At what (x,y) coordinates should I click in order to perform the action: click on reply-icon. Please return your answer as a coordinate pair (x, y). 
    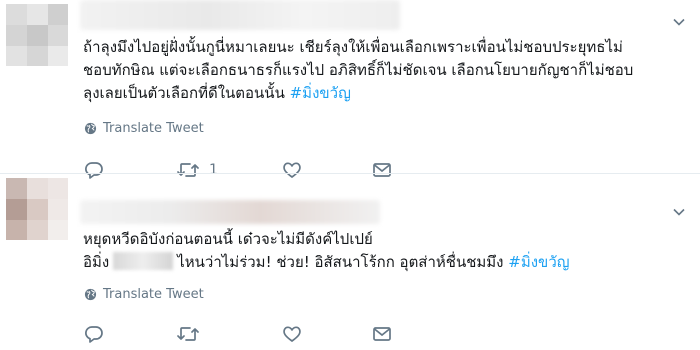
    Looking at the image, I should click on (94, 334).